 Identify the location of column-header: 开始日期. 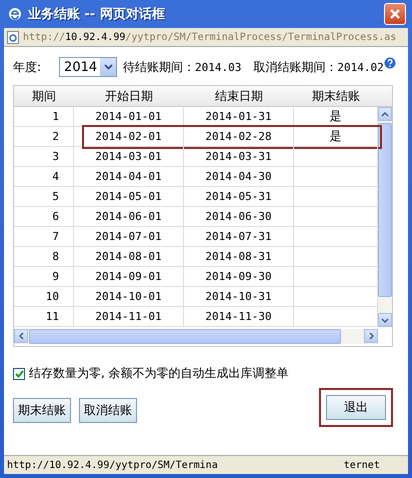
(129, 96).